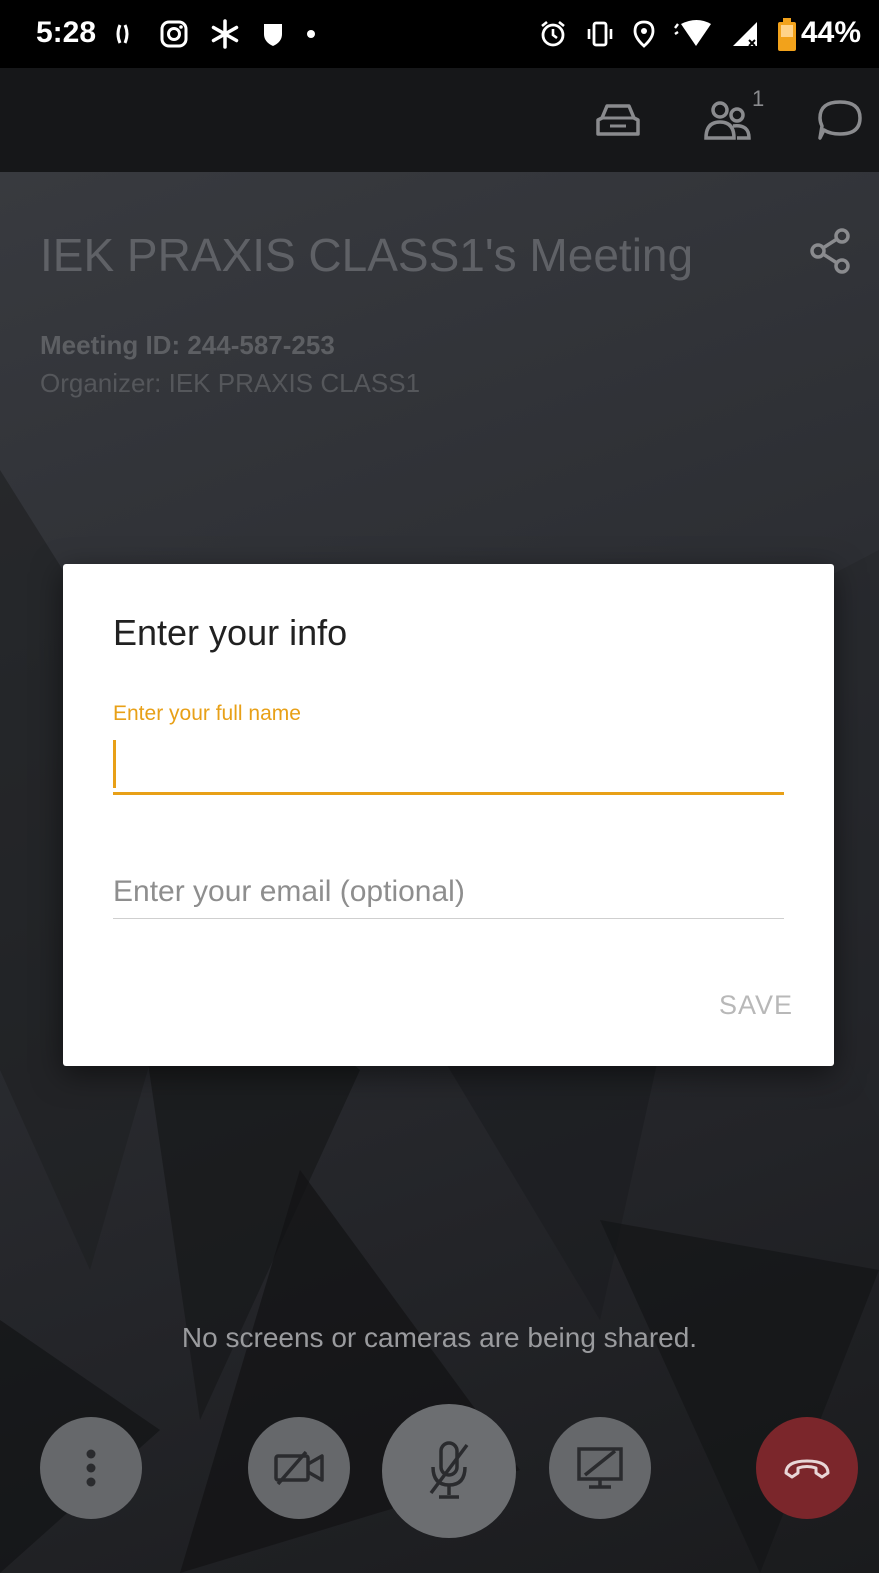 The width and height of the screenshot is (879, 1573). I want to click on more-options-button, so click(91, 1468).